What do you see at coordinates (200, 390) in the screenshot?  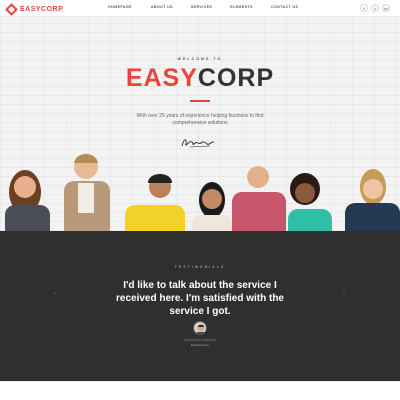 I see `page-bottom-section` at bounding box center [200, 390].